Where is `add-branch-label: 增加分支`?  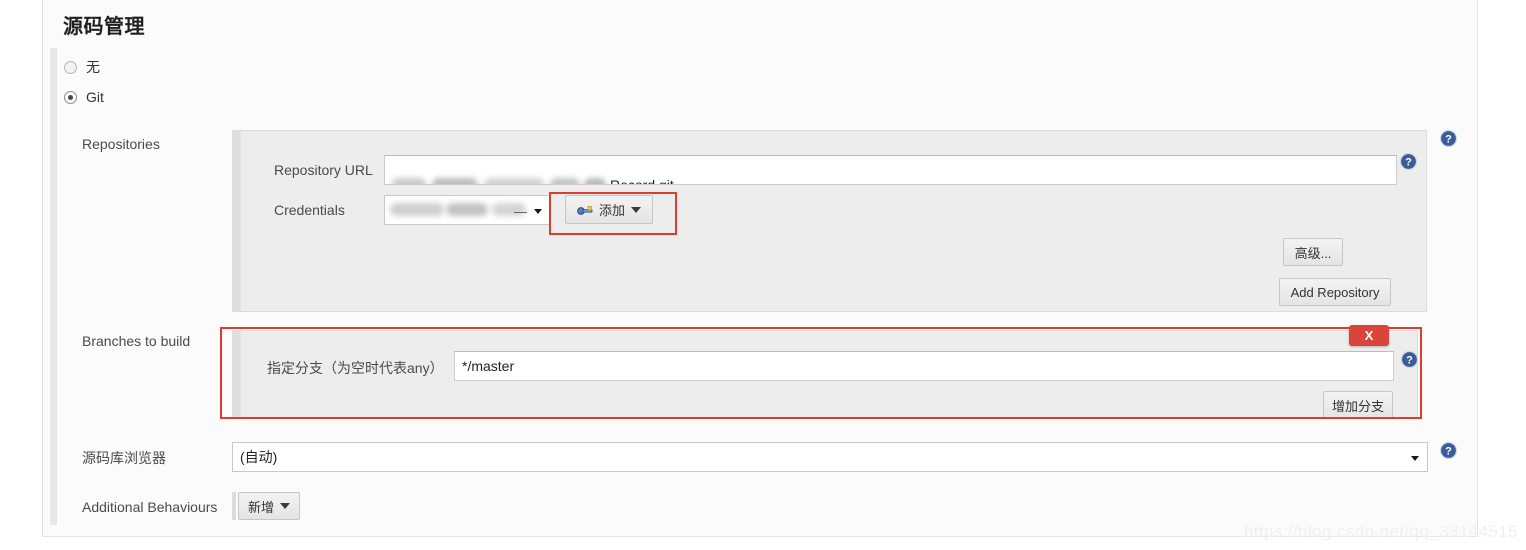 add-branch-label: 增加分支 is located at coordinates (1358, 406).